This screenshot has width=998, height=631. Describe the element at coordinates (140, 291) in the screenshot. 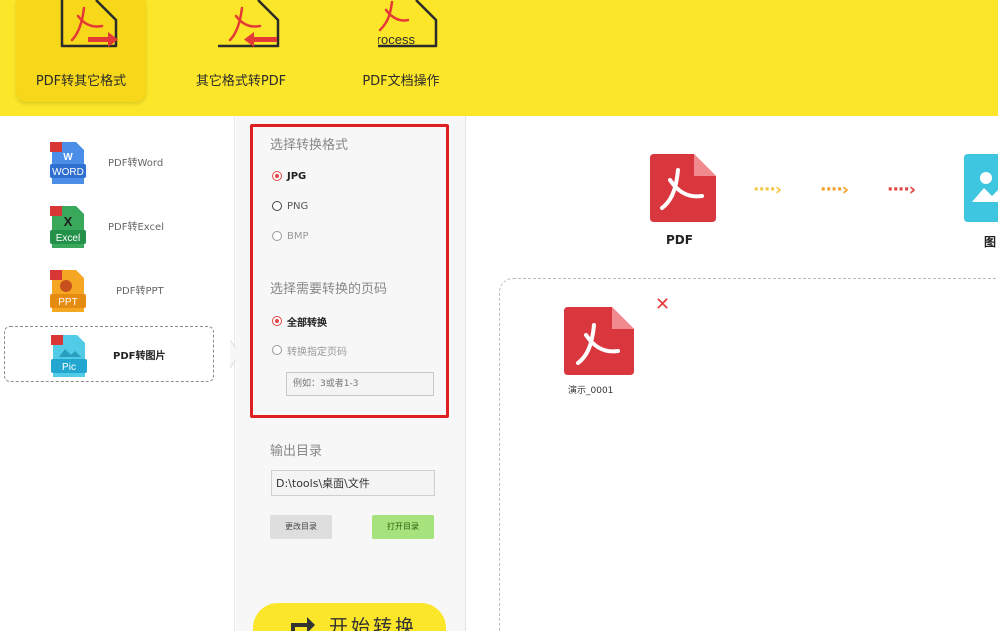

I see `sidebar-item-label: PDF转PPT` at that location.